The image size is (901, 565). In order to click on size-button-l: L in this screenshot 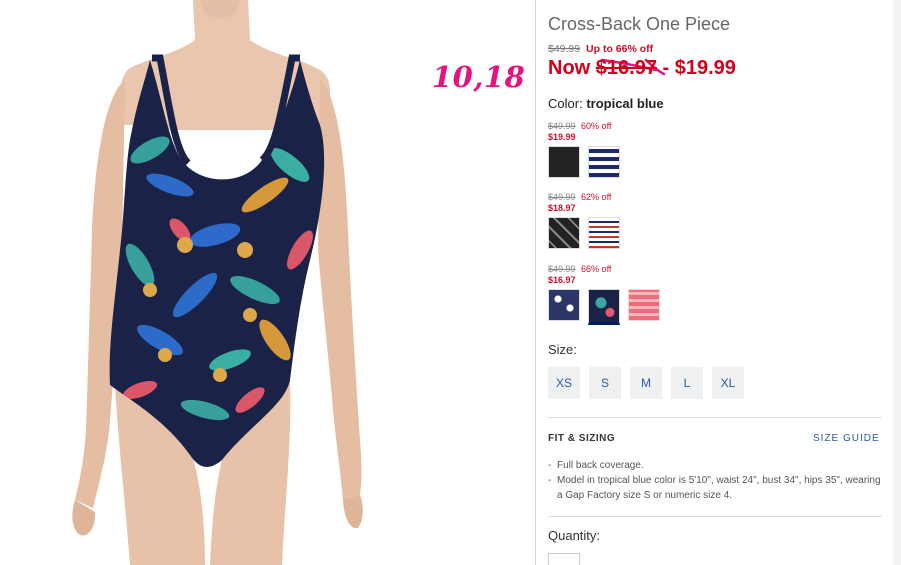, I will do `click(687, 383)`.